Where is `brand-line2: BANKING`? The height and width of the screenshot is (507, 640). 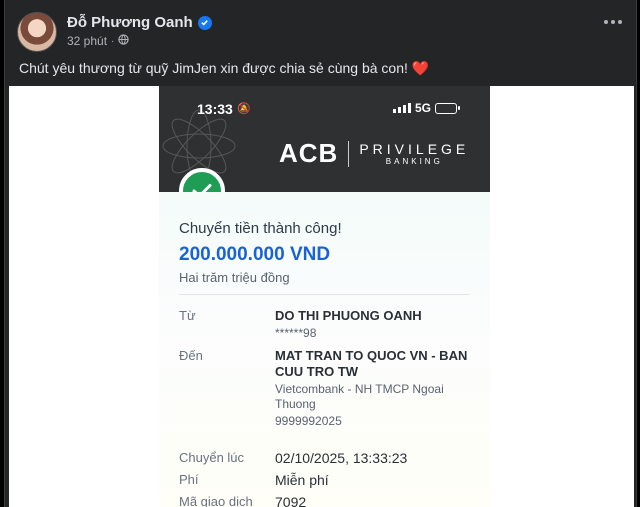
brand-line2: BANKING is located at coordinates (414, 161).